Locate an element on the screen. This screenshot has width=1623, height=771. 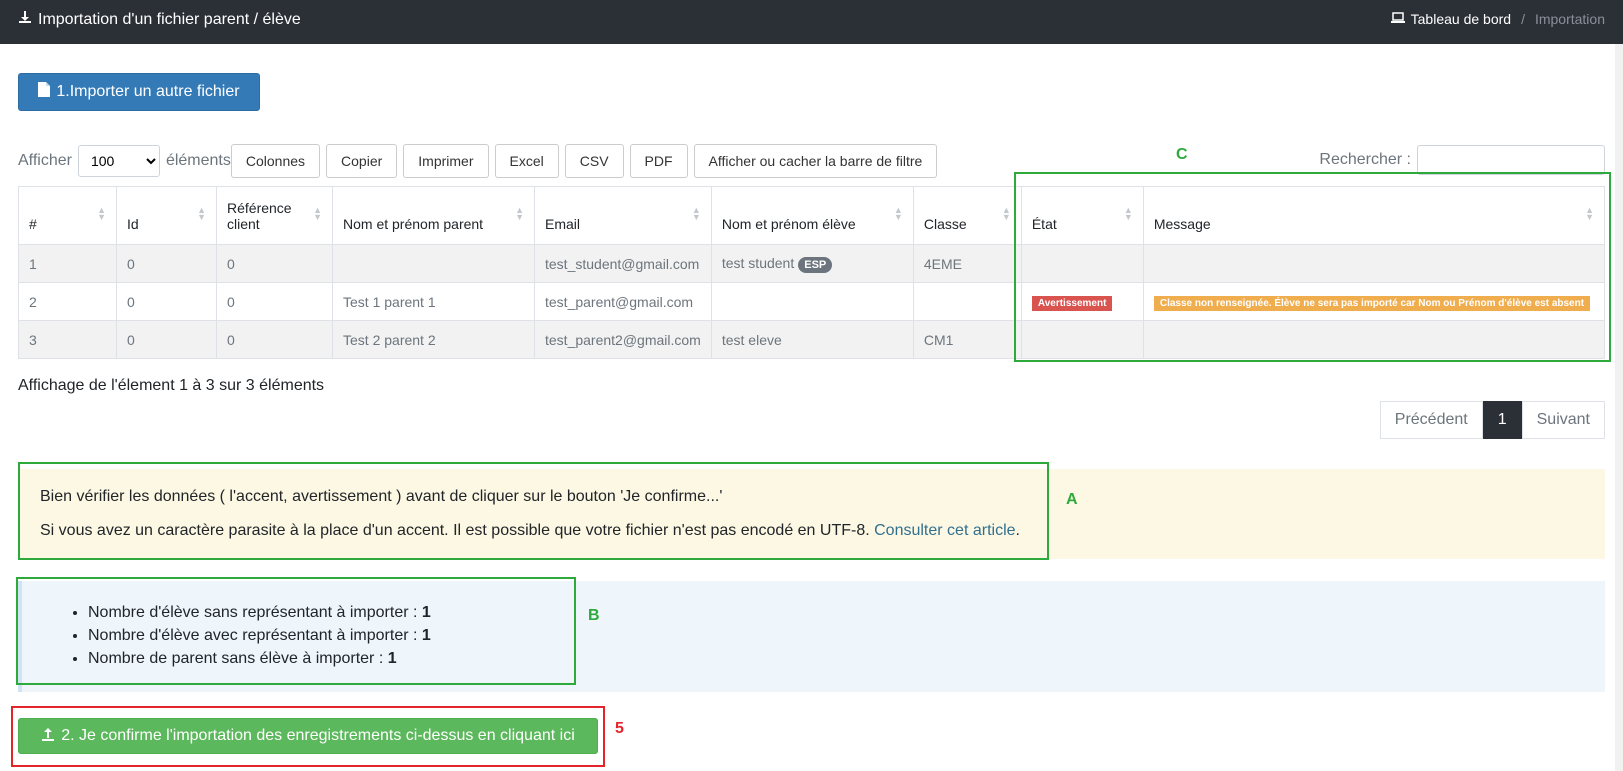
annotation-box-a is located at coordinates (533, 511).